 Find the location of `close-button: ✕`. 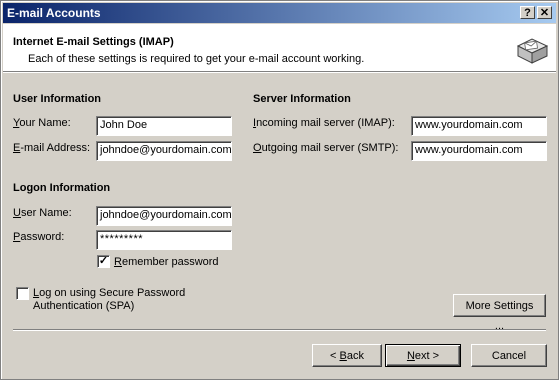

close-button: ✕ is located at coordinates (544, 12).